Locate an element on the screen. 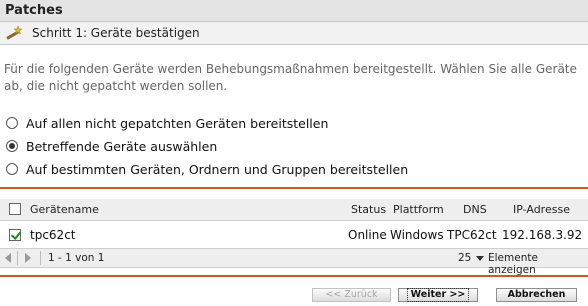 The image size is (588, 306). cancel-button-label: Abbrechen is located at coordinates (536, 294).